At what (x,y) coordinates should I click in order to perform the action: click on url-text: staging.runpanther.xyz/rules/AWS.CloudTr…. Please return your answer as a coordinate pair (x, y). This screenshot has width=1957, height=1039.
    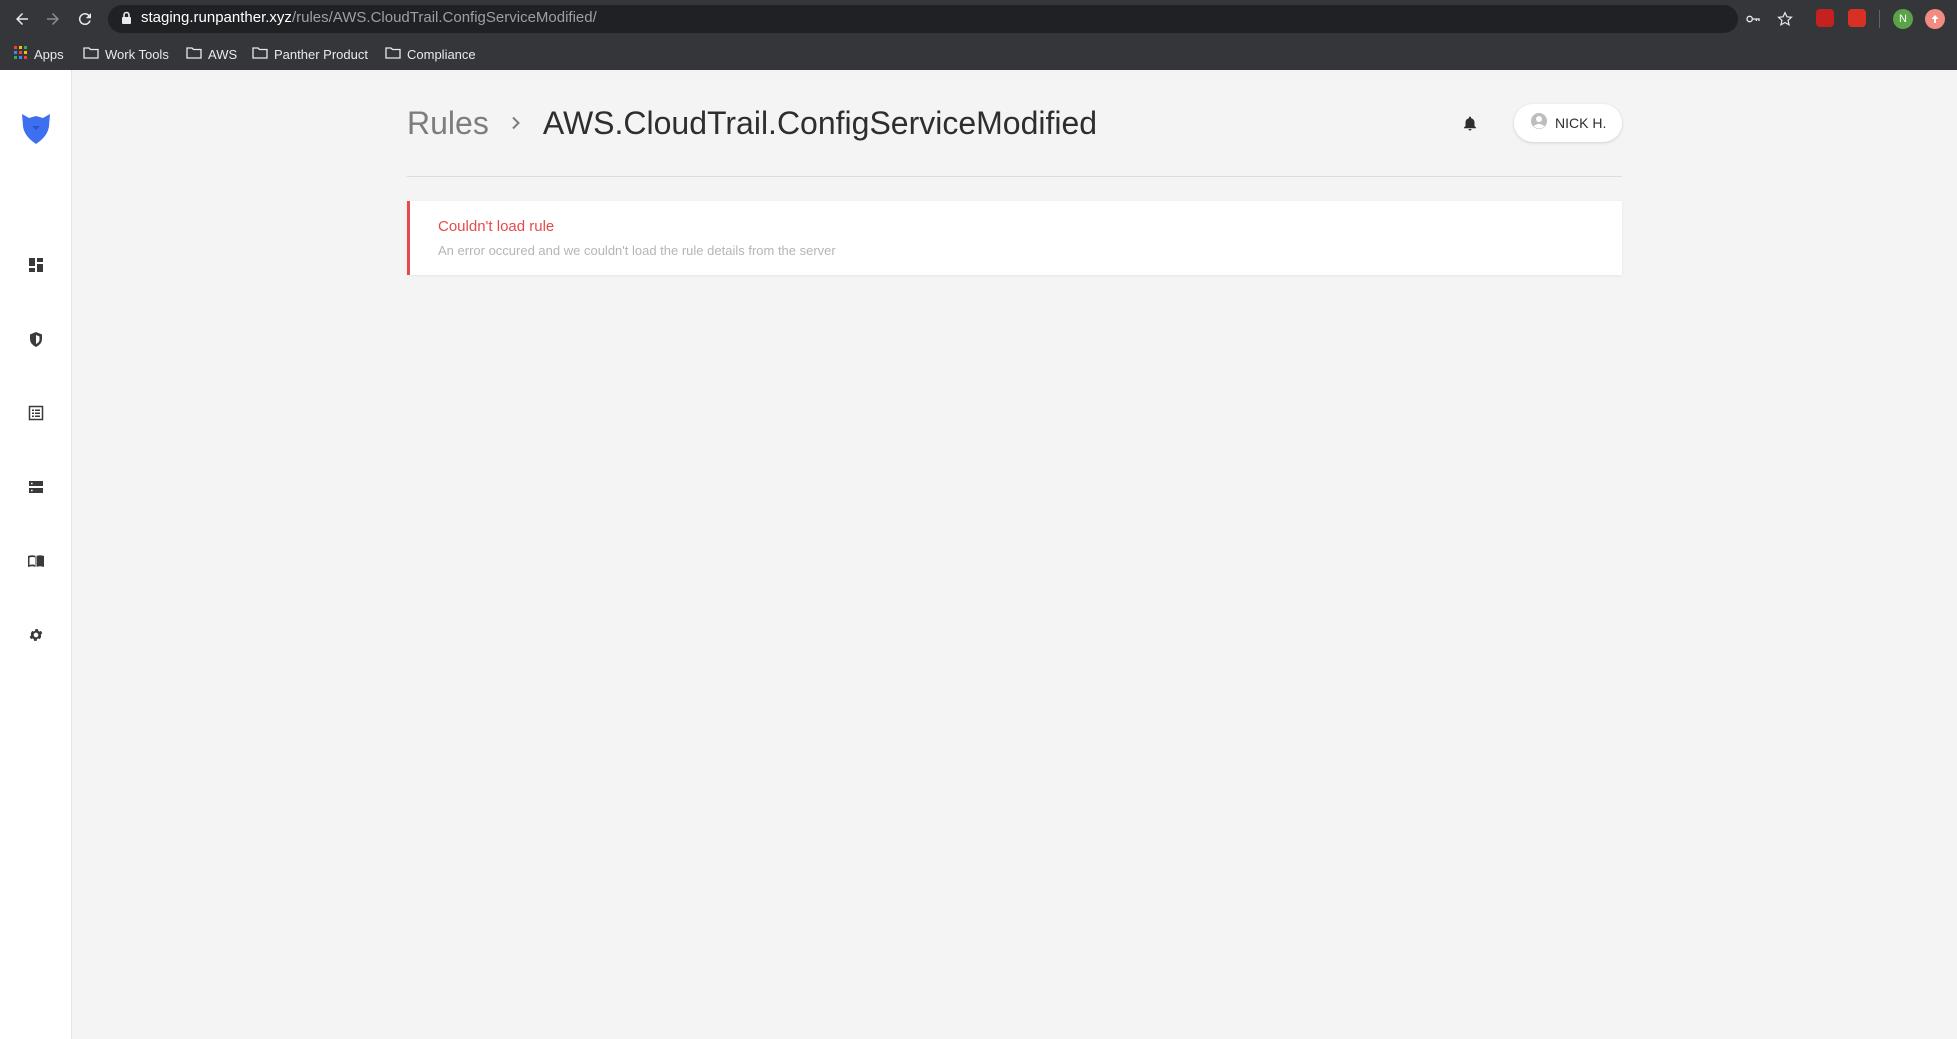
    Looking at the image, I should click on (369, 17).